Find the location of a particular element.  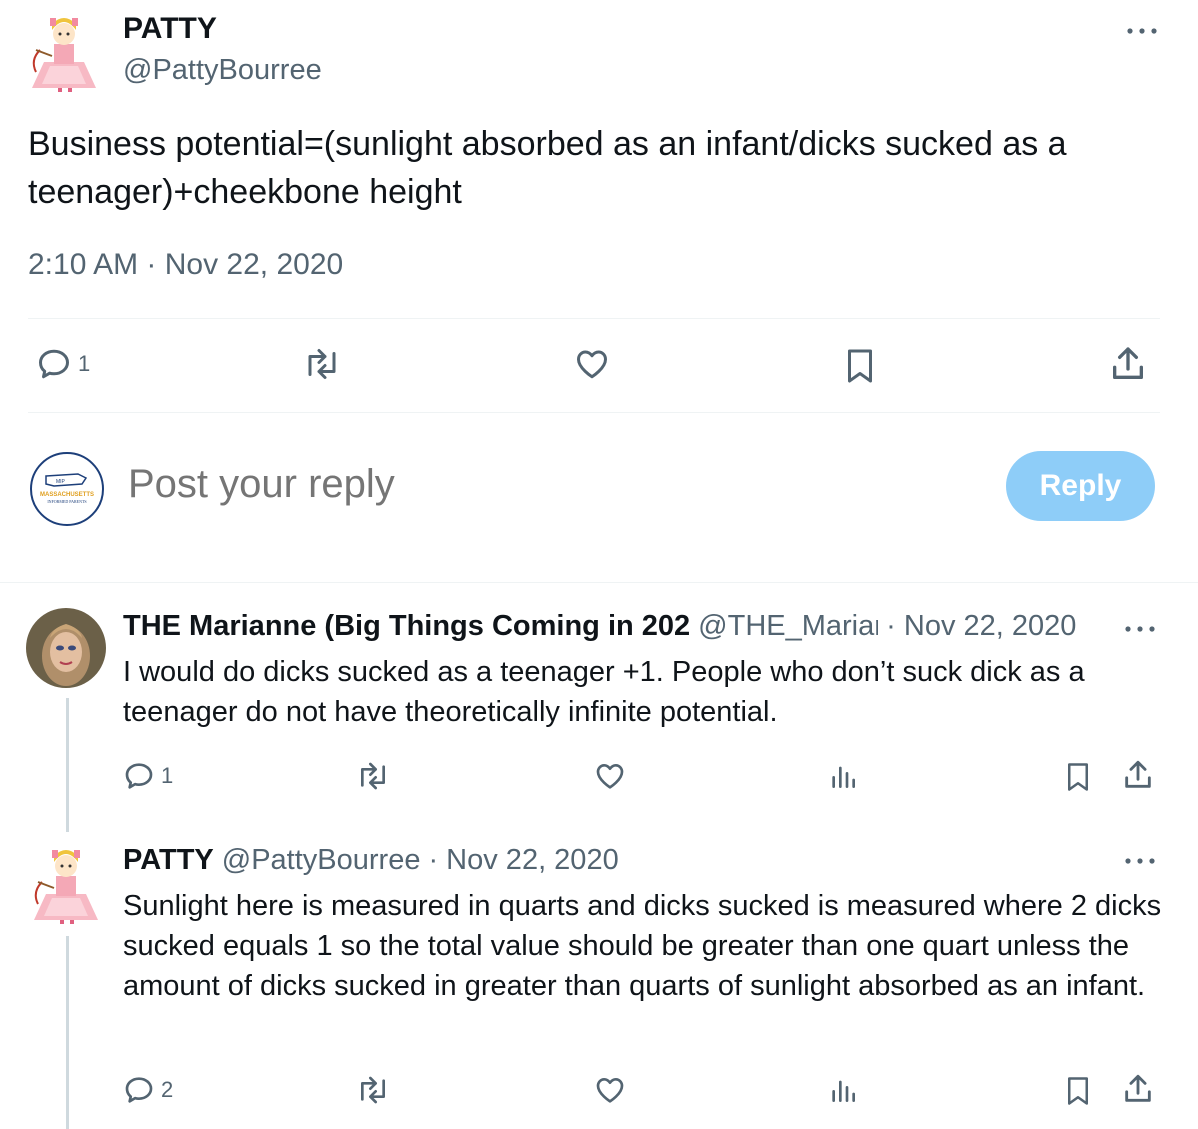

reply-count: 2 is located at coordinates (167, 1089).